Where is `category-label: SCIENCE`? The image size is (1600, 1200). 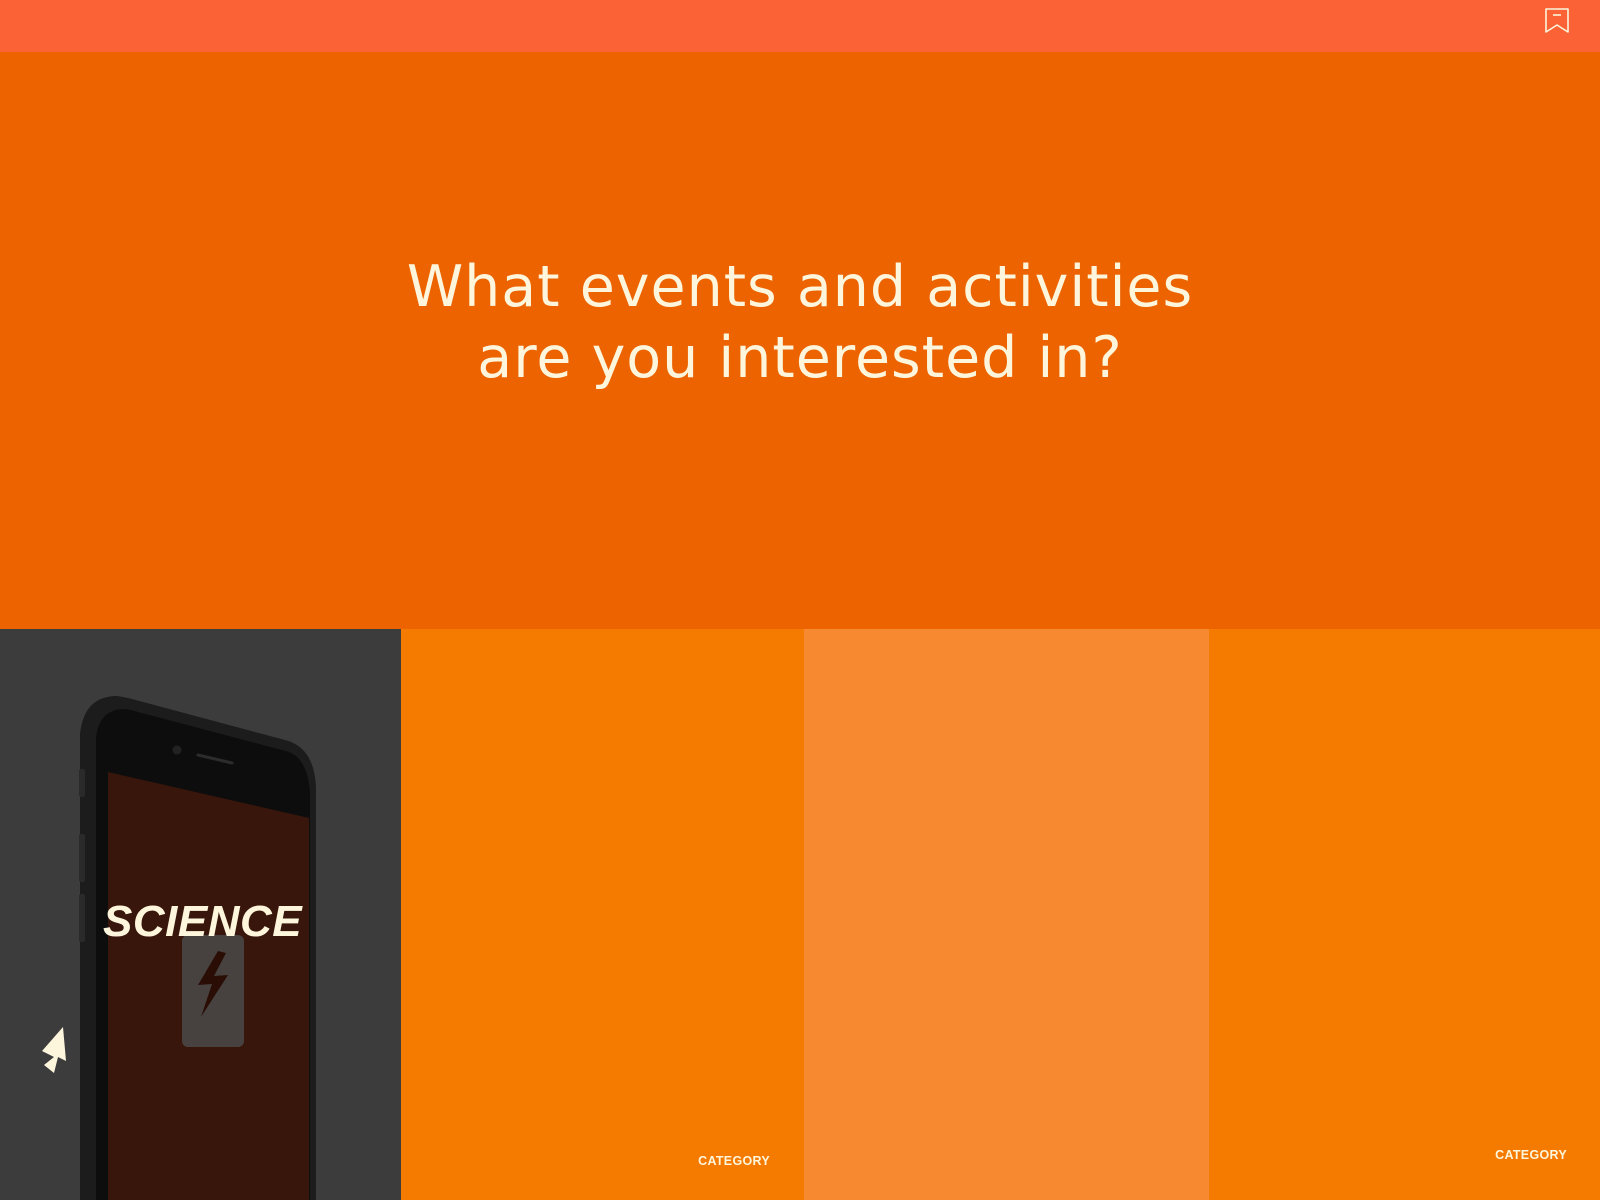 category-label: SCIENCE is located at coordinates (203, 921).